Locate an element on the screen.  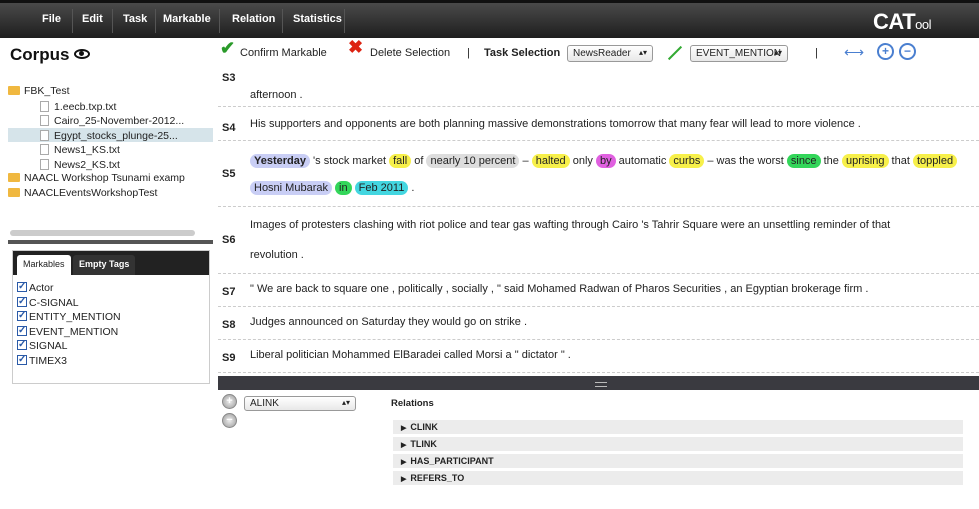
menu-relation: Relation is located at coordinates (253, 19).